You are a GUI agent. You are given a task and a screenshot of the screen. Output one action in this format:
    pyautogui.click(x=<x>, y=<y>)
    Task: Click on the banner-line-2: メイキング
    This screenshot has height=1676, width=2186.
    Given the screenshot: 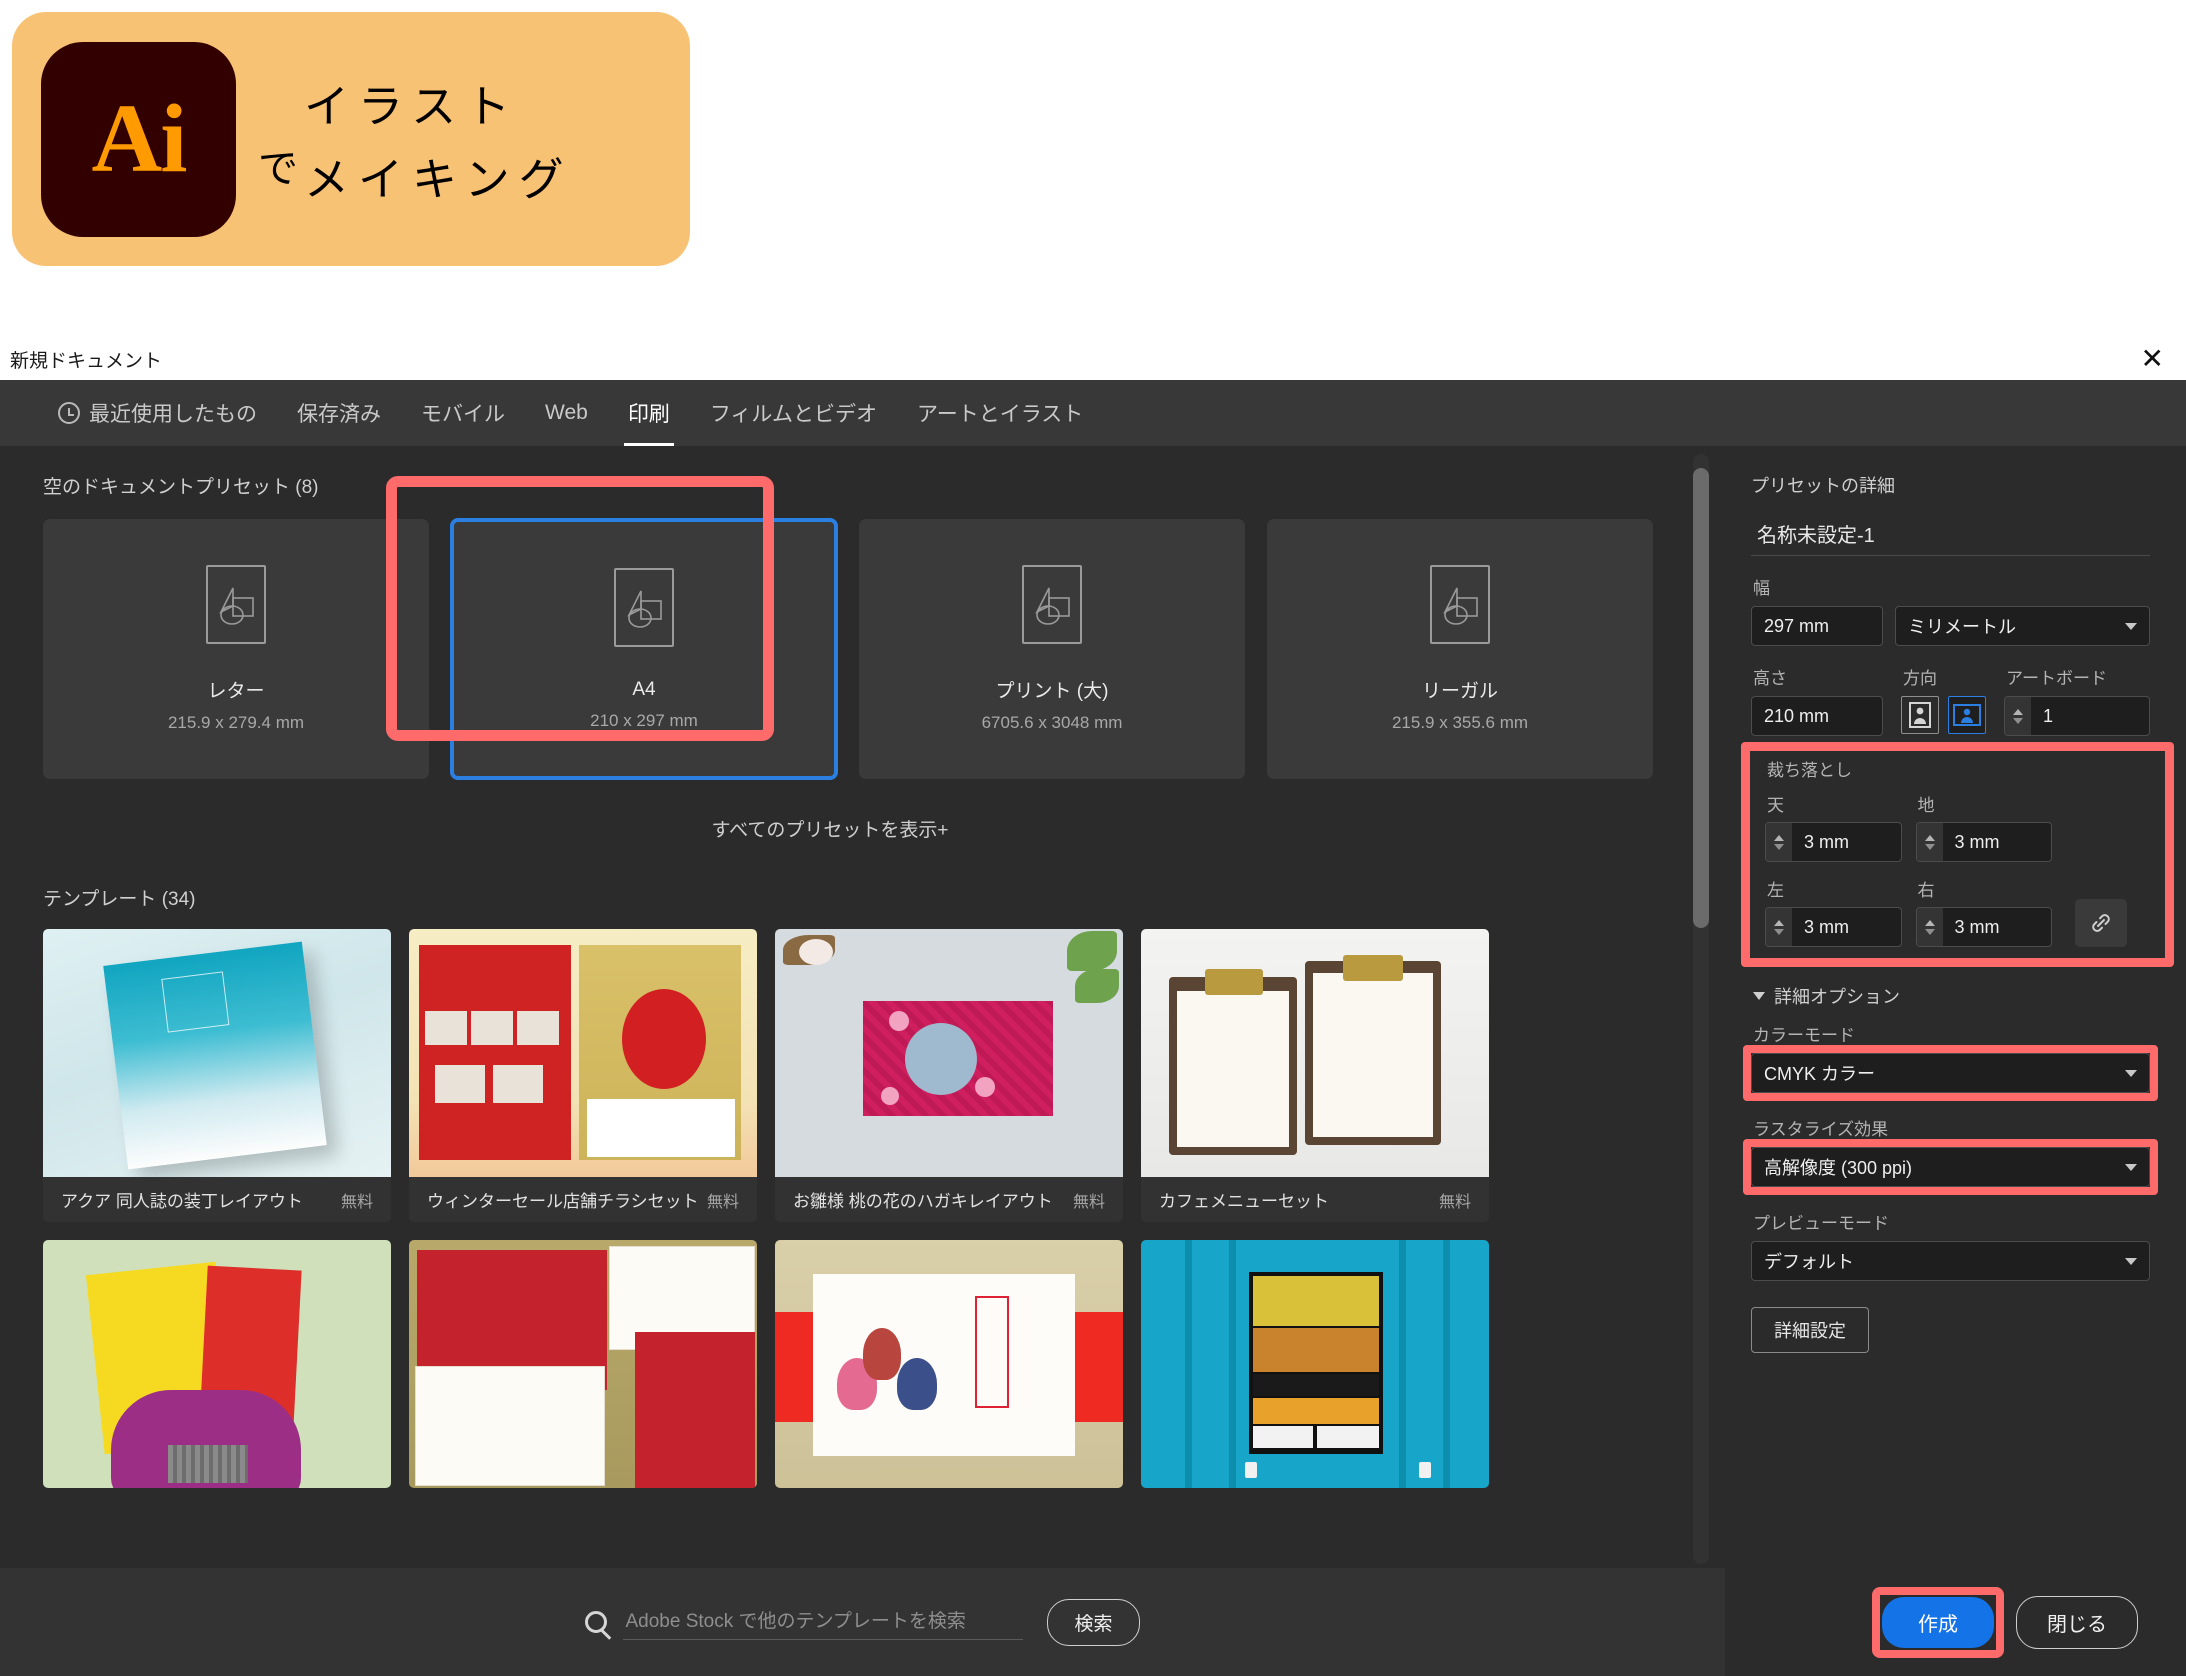 What is the action you would take?
    pyautogui.click(x=438, y=179)
    